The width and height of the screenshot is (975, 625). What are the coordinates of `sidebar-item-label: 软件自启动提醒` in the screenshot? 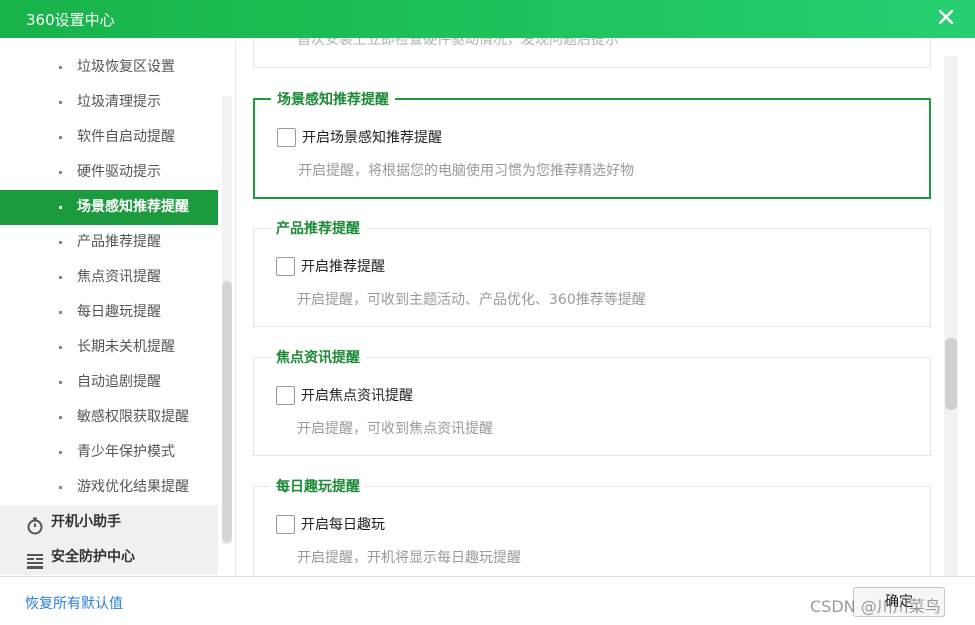 It's located at (126, 137).